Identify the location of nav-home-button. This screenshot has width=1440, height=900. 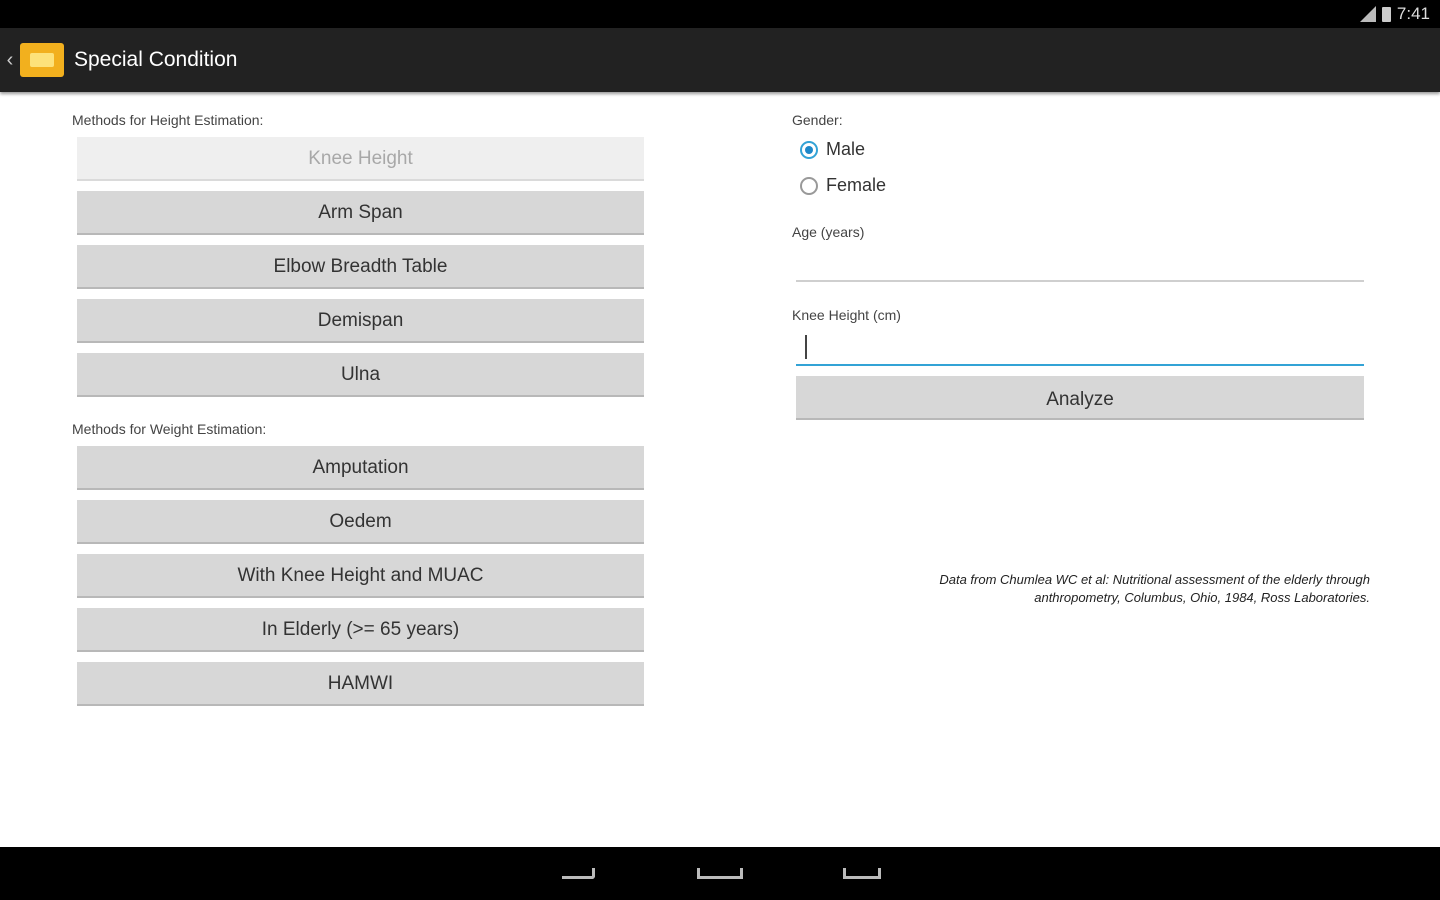
(720, 873).